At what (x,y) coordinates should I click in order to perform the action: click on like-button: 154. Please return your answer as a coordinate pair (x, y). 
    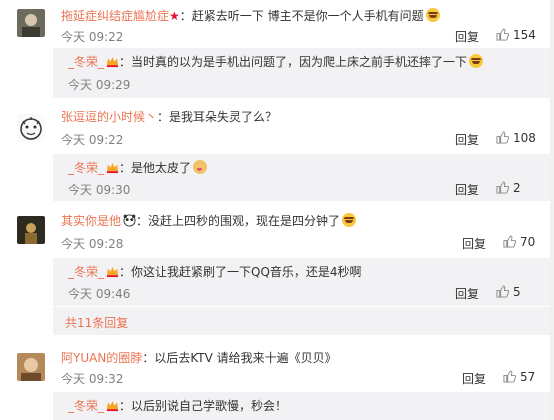
    Looking at the image, I should click on (516, 35).